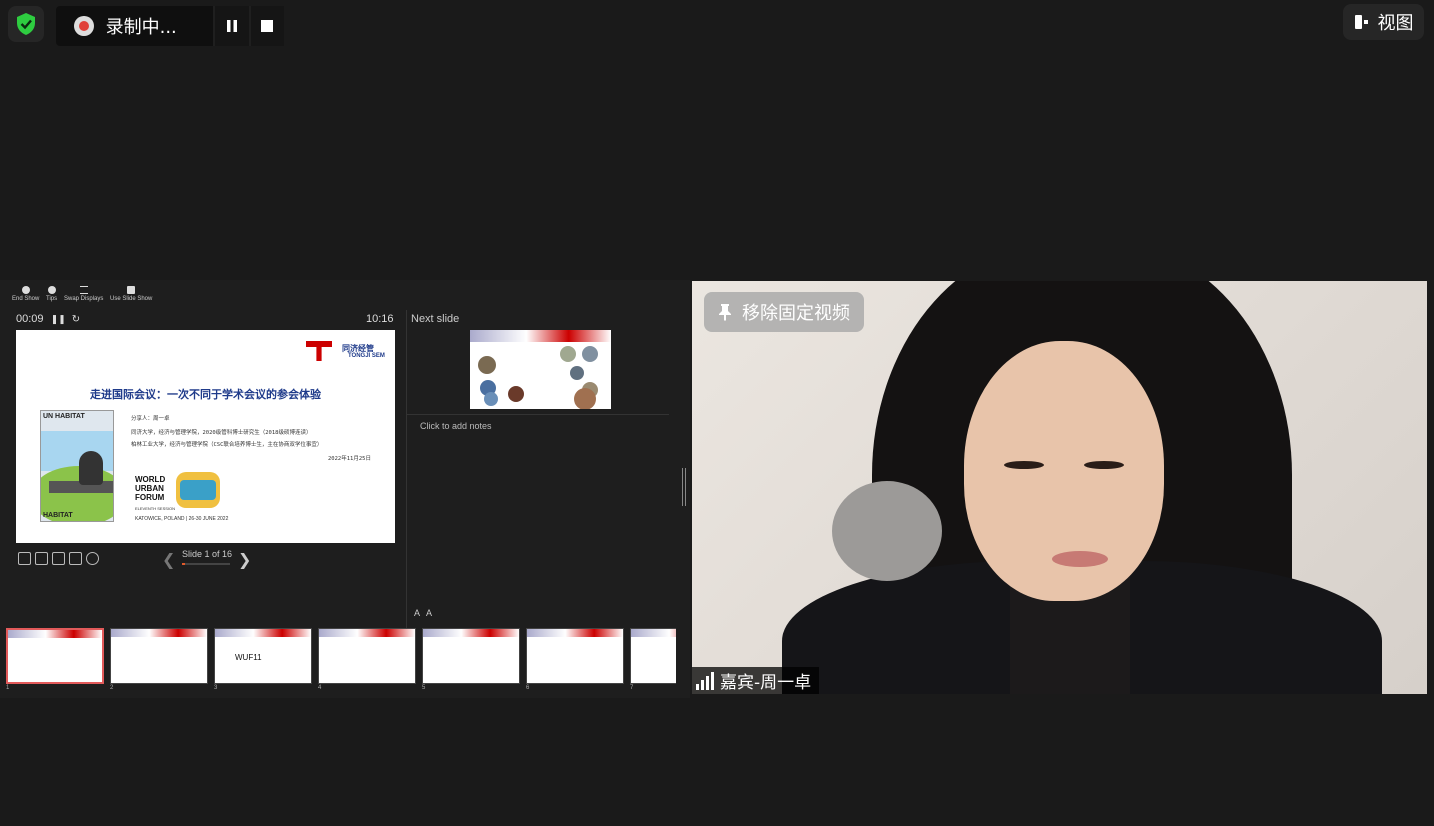  I want to click on info-icon, so click(51, 290).